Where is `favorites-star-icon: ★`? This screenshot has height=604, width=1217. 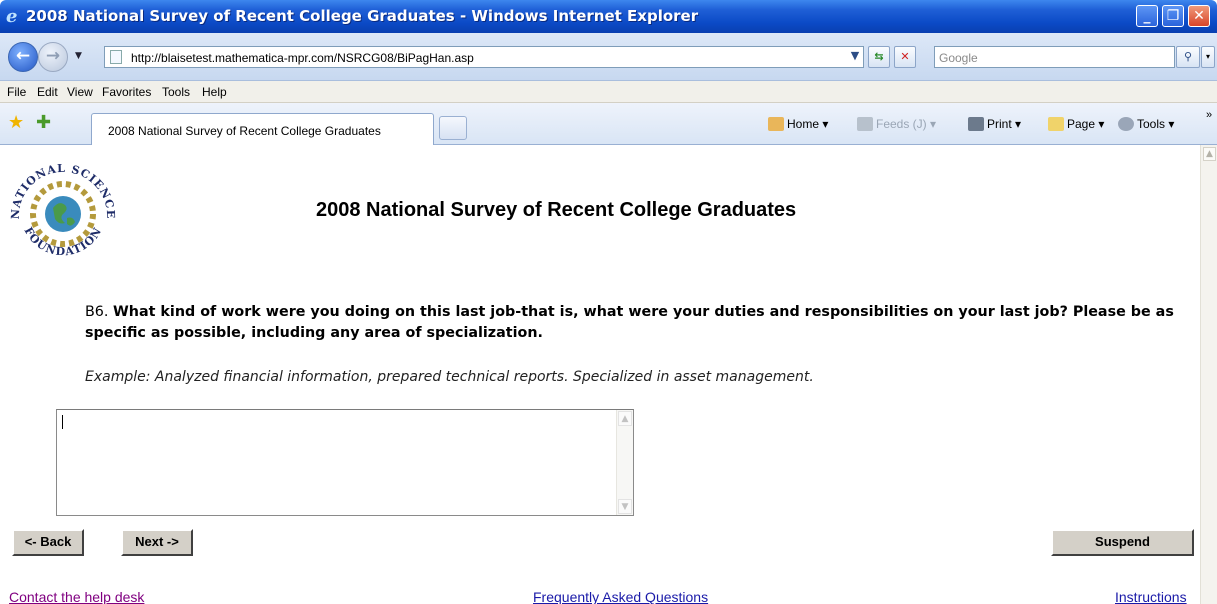 favorites-star-icon: ★ is located at coordinates (16, 122).